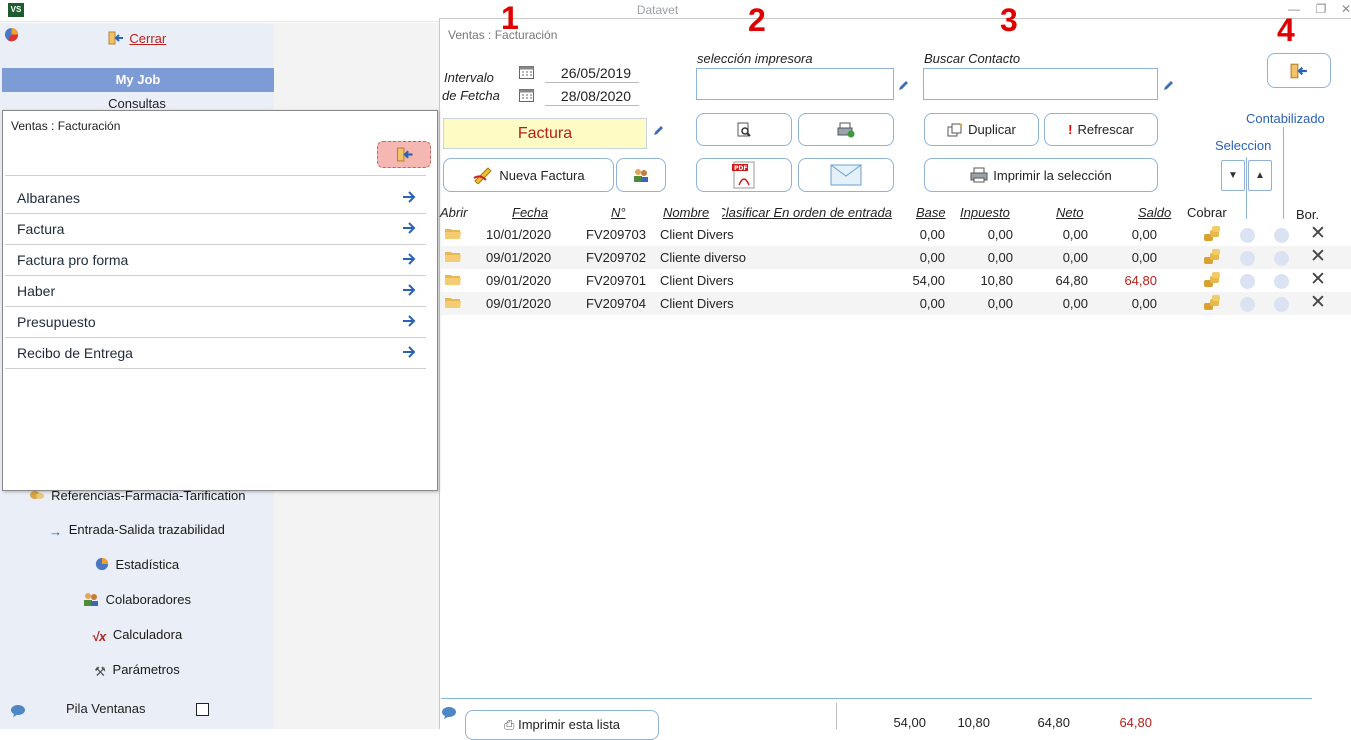 The width and height of the screenshot is (1351, 740). What do you see at coordinates (618, 212) in the screenshot?
I see `col-header-numero: N°` at bounding box center [618, 212].